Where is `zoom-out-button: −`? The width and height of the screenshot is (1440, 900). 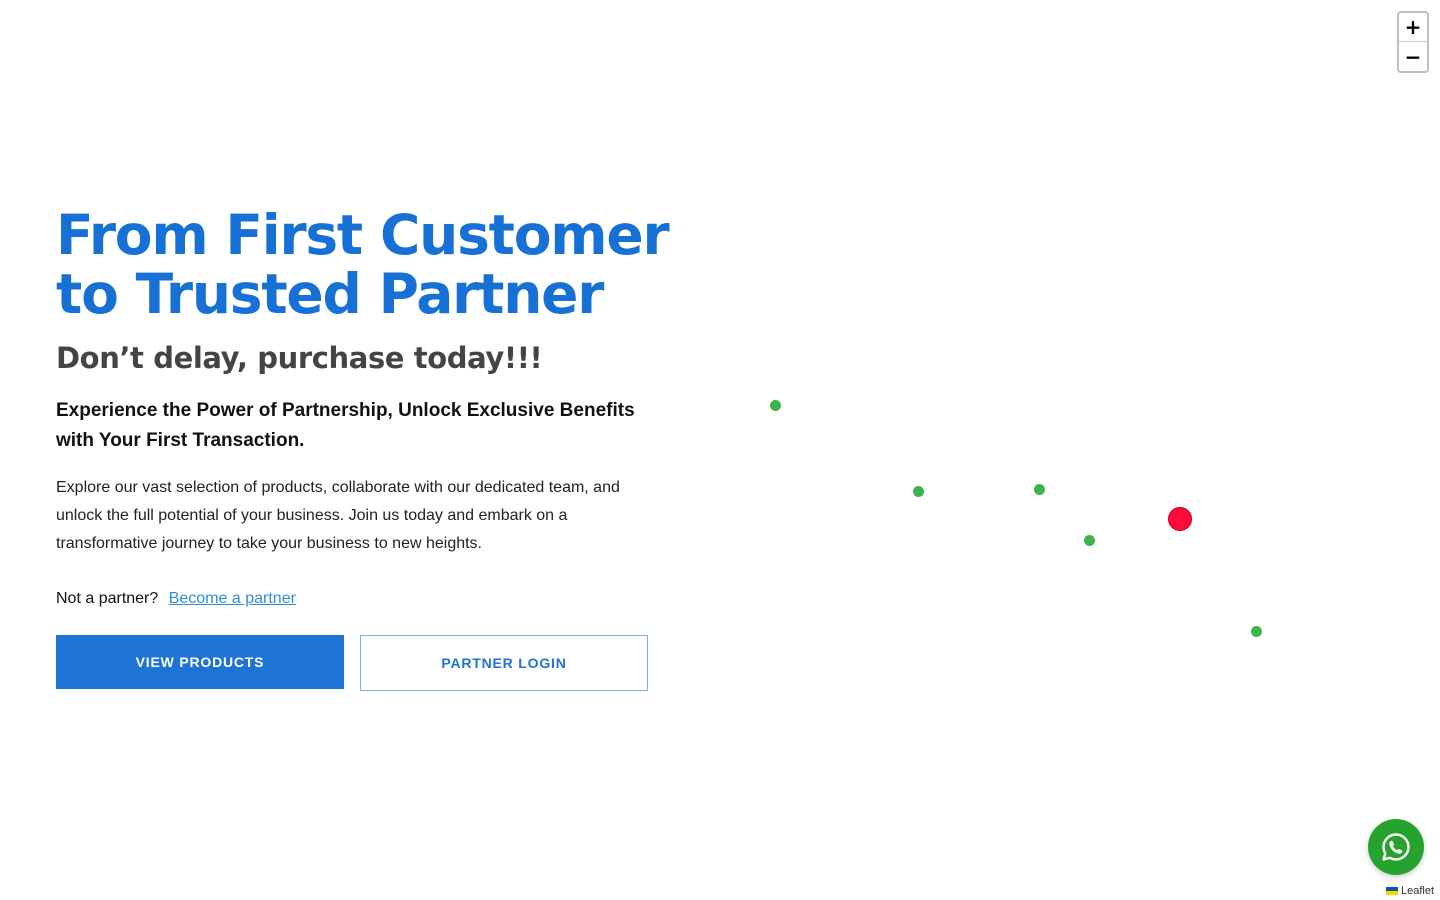 zoom-out-button: − is located at coordinates (1413, 56).